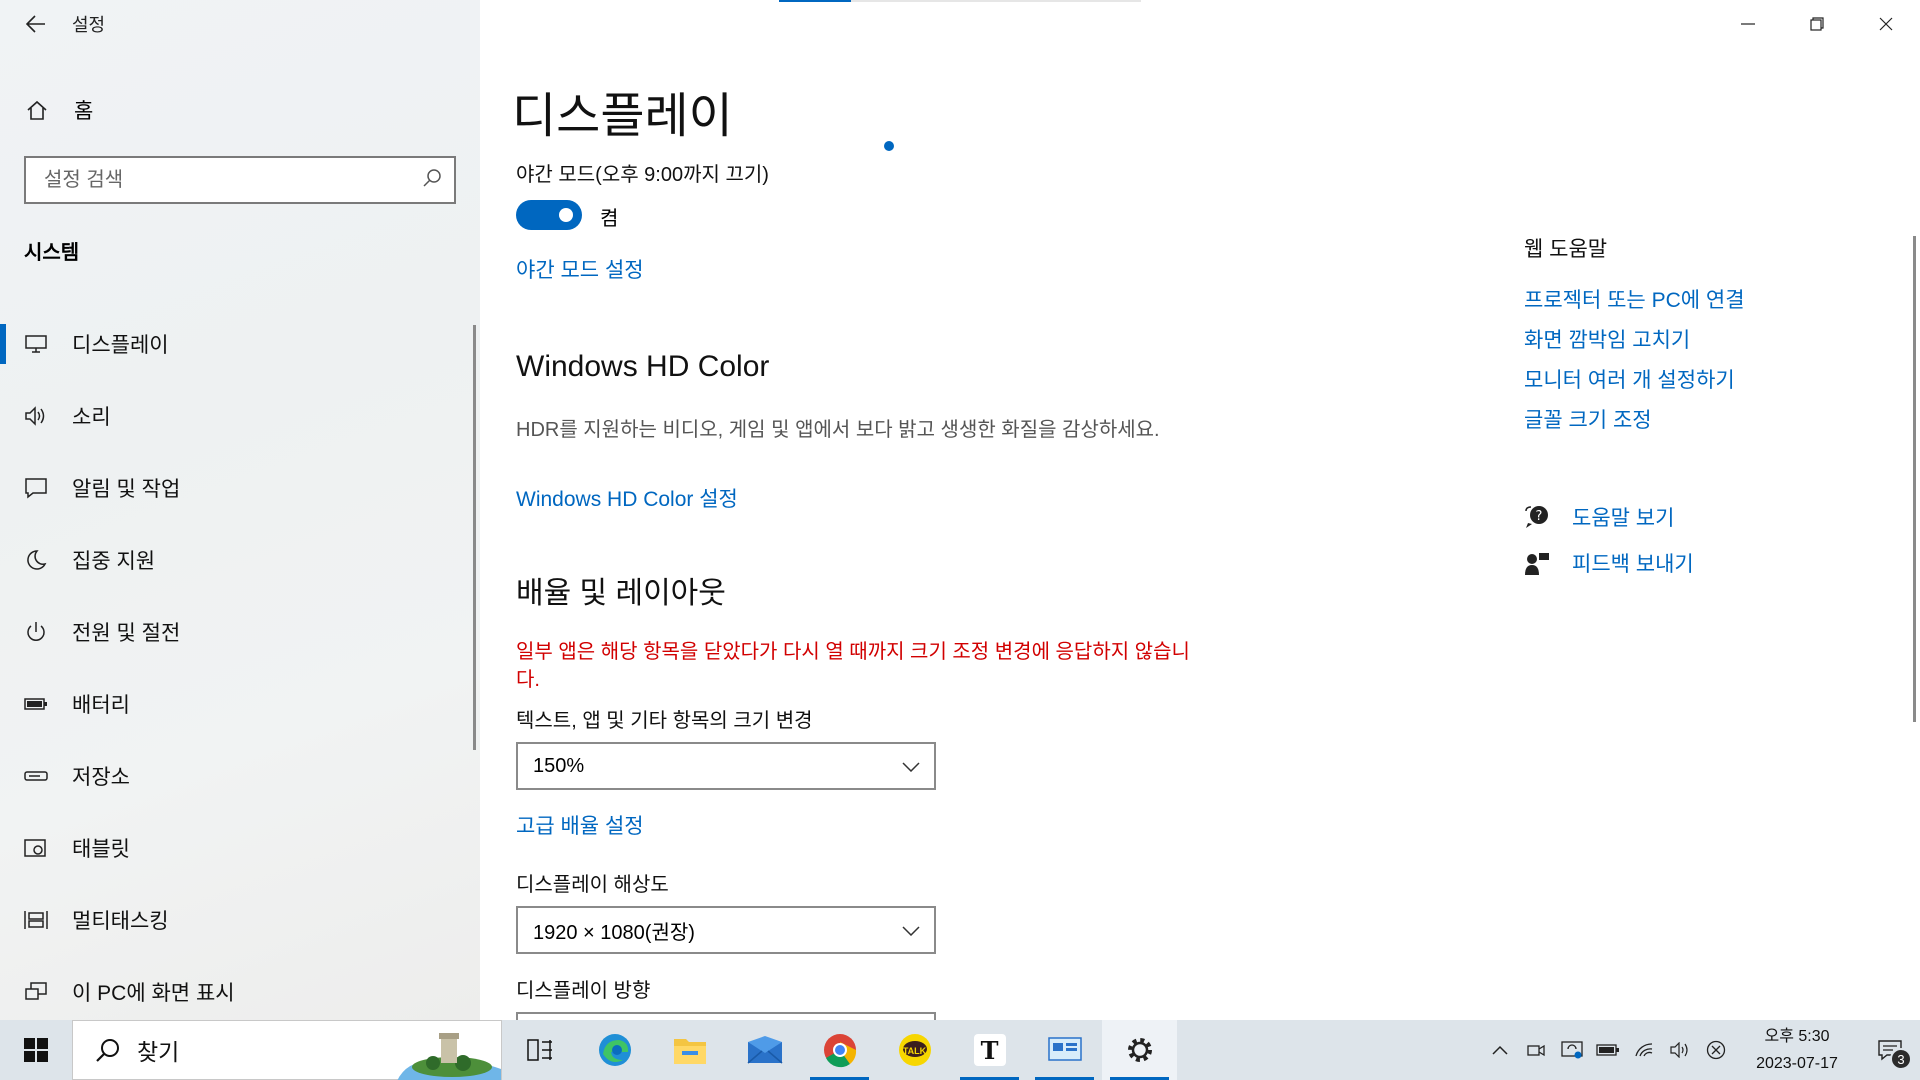 The height and width of the screenshot is (1080, 1920). Describe the element at coordinates (432, 180) in the screenshot. I see `search-icon` at that location.